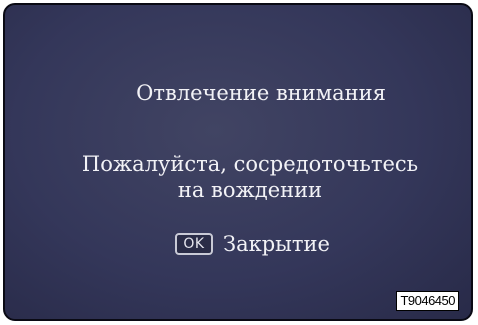  What do you see at coordinates (276, 244) in the screenshot?
I see `close-label: Закрытие` at bounding box center [276, 244].